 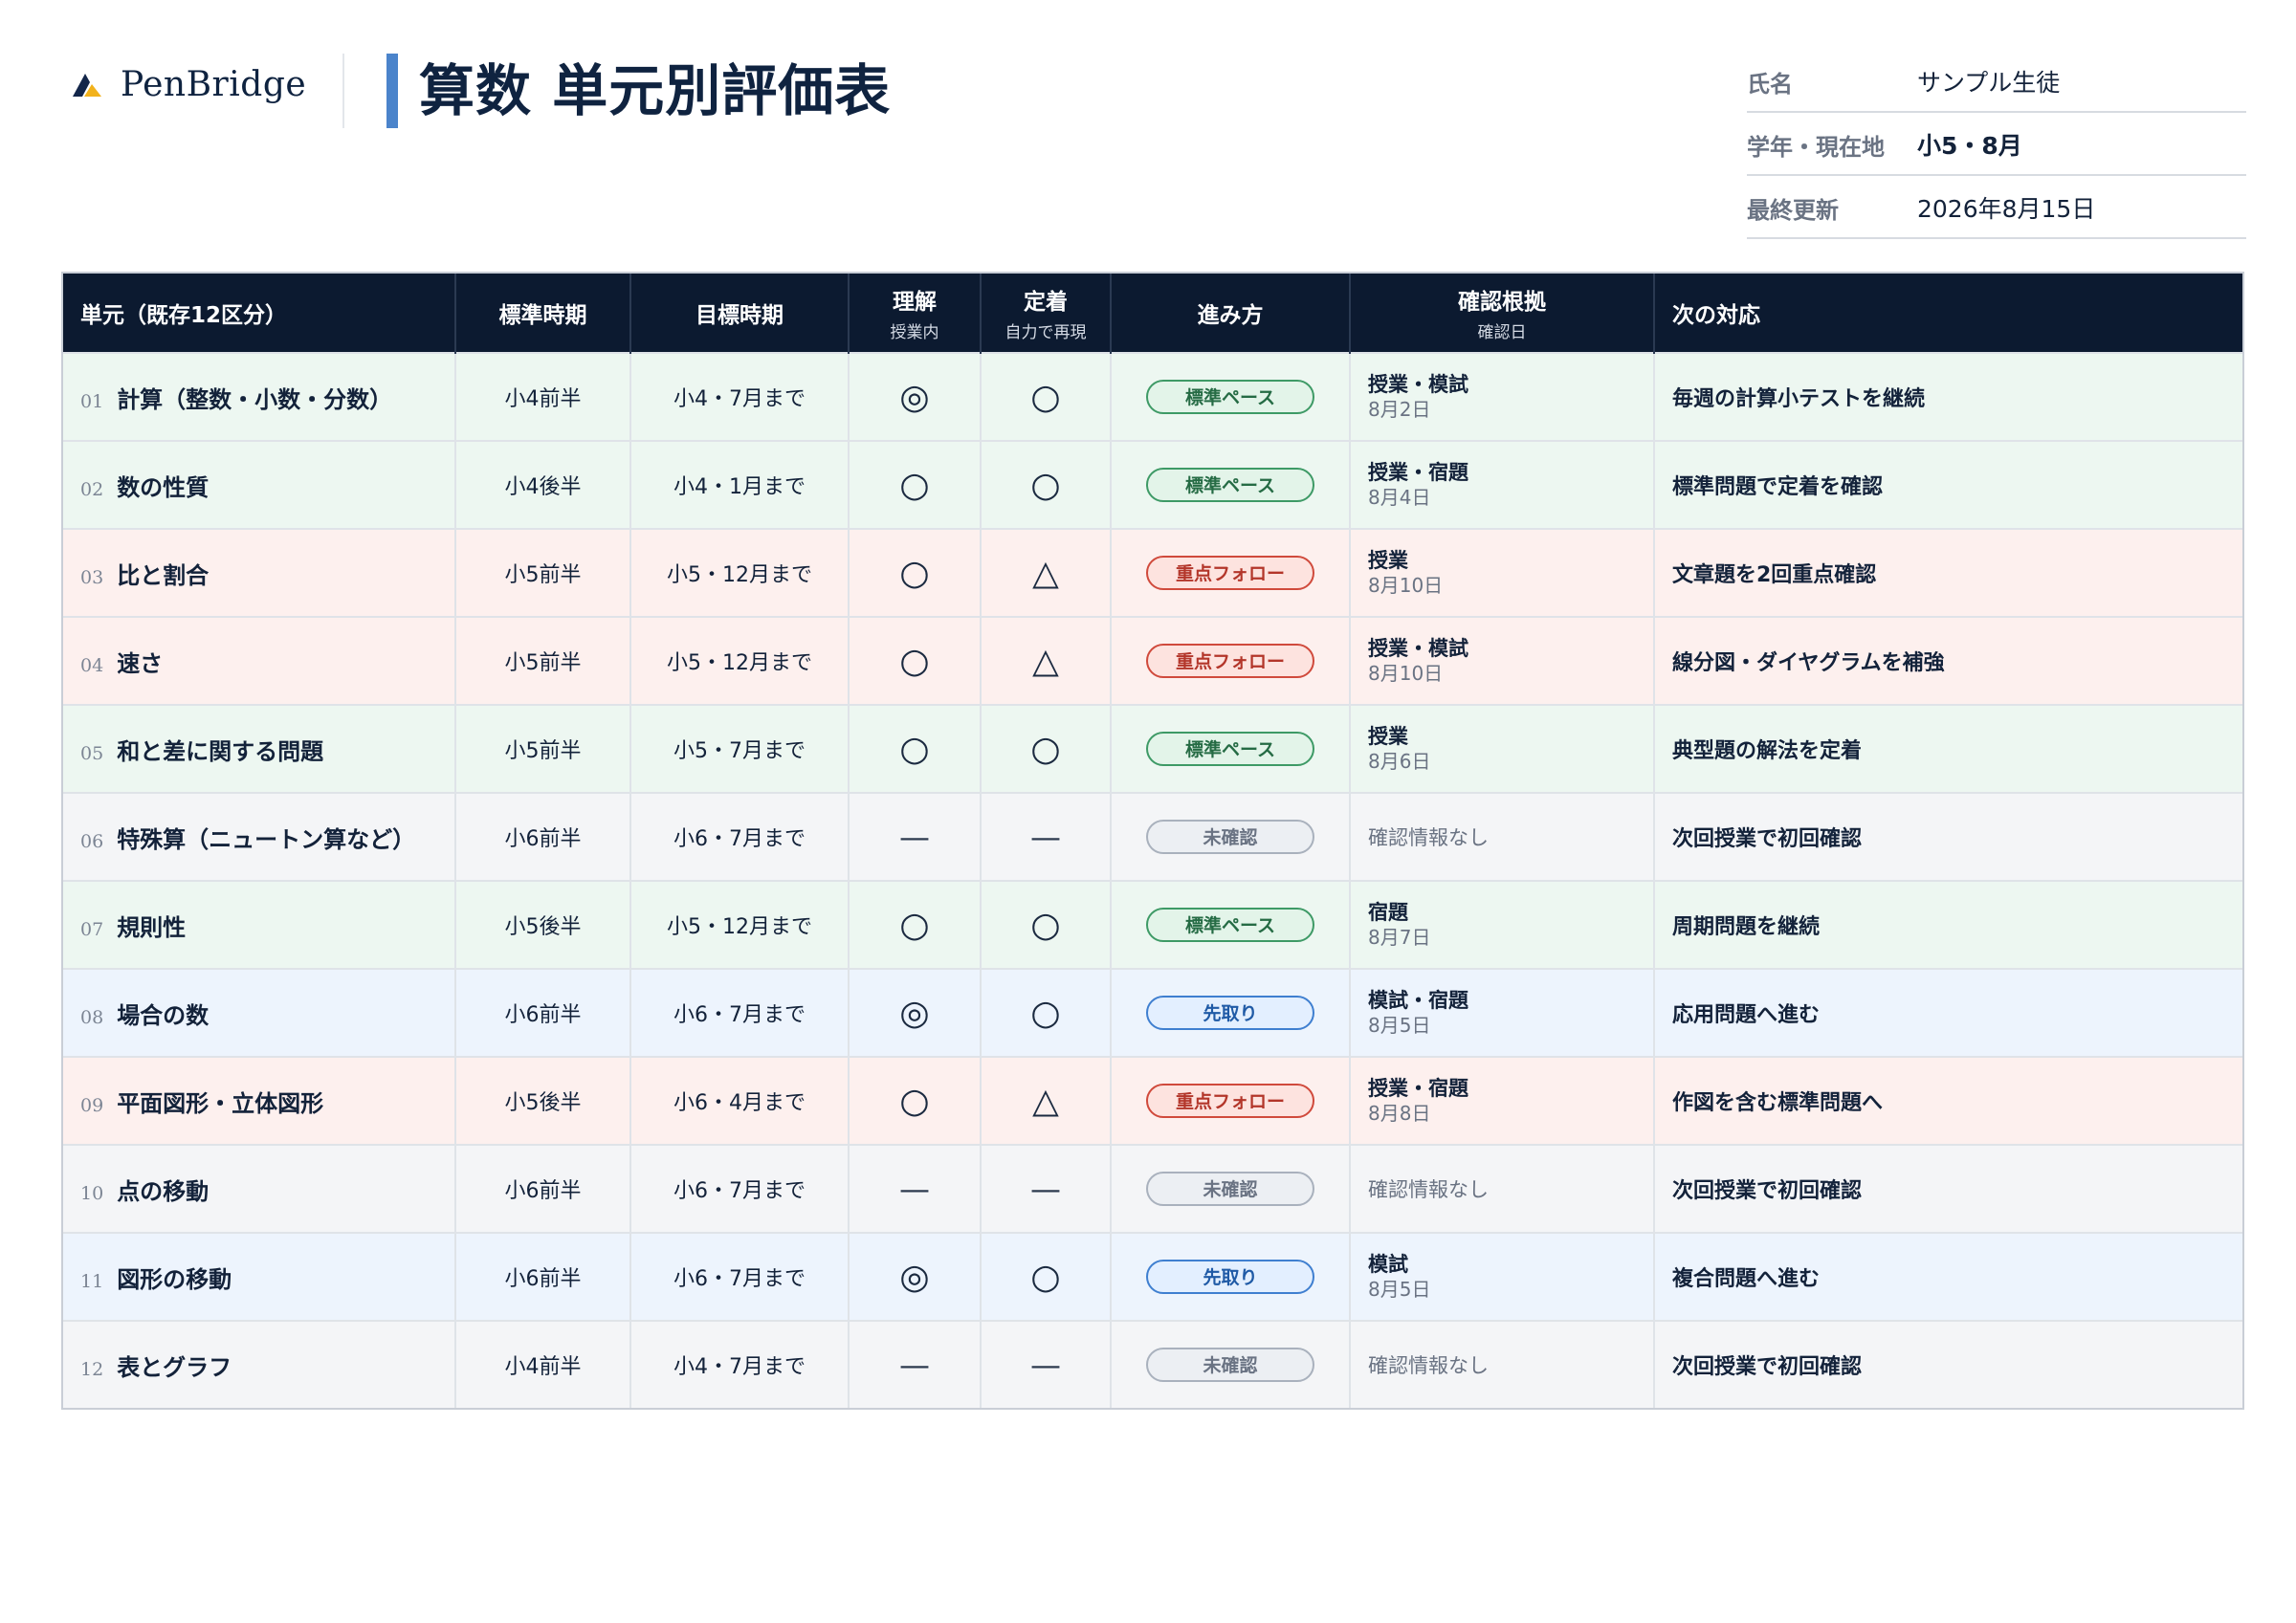 I want to click on evidence-none: 確認情報なし, so click(x=1429, y=1365).